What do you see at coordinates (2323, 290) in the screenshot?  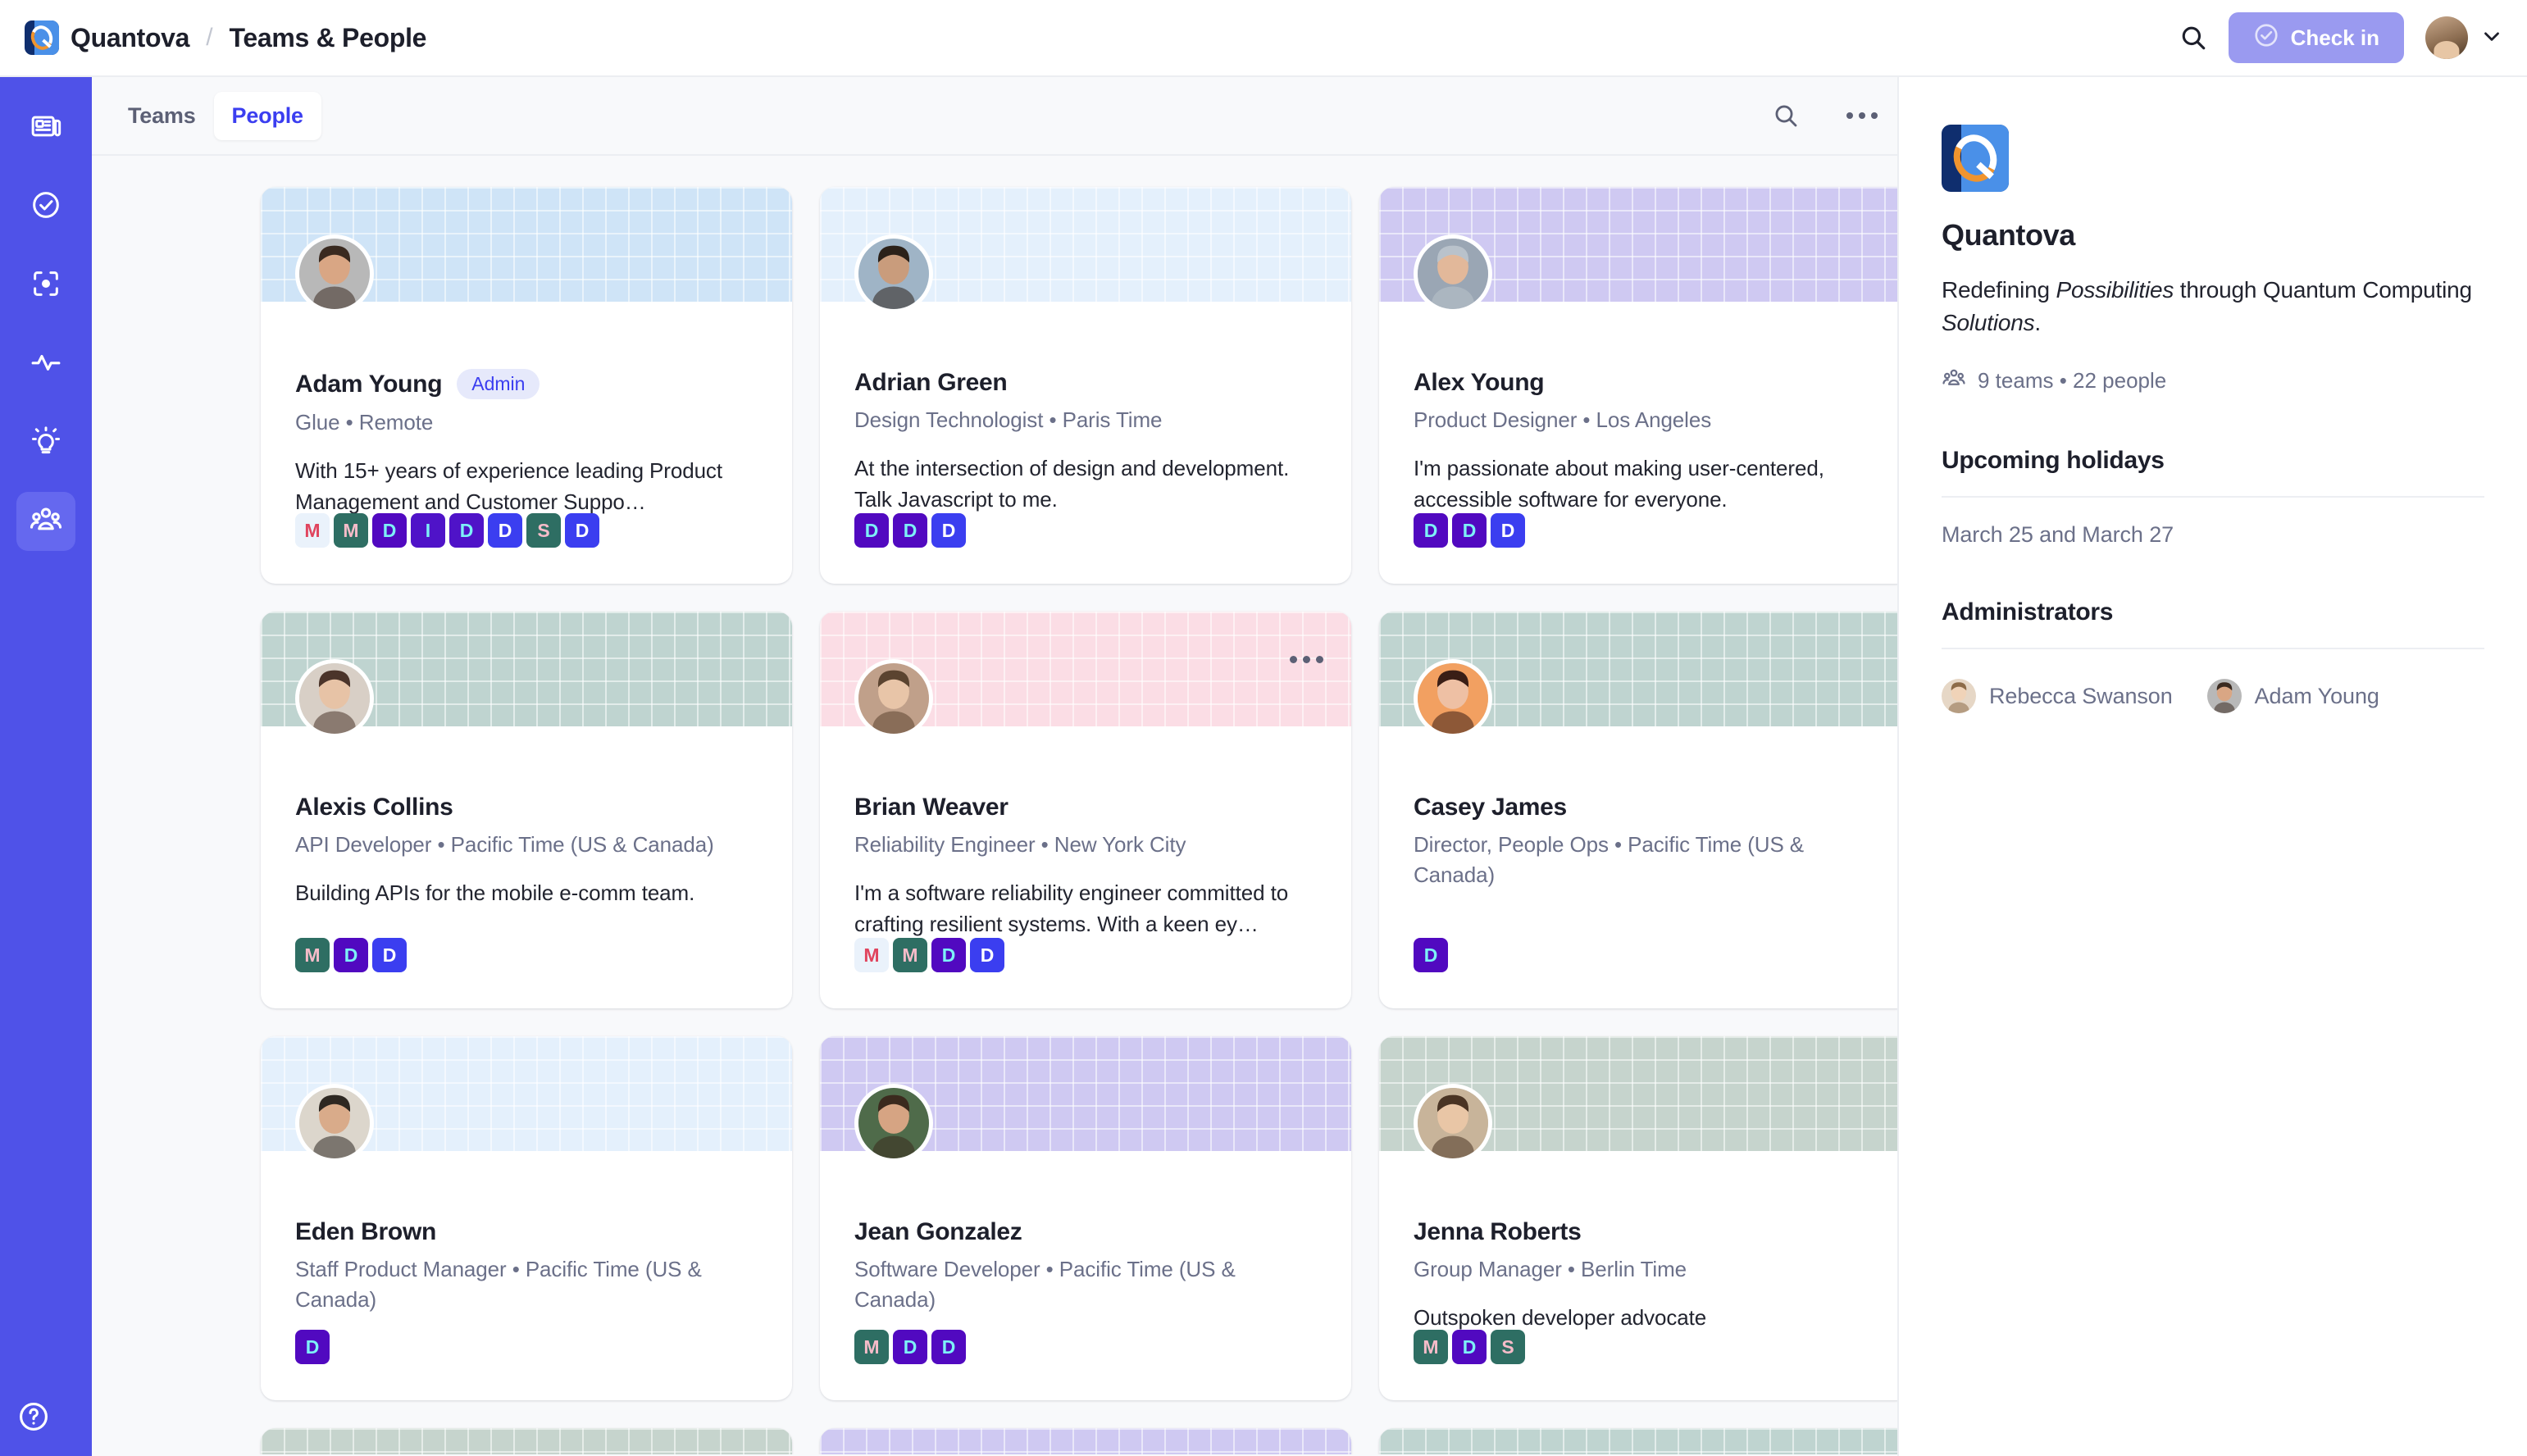 I see `org-desc-part2: through Quantum Computing` at bounding box center [2323, 290].